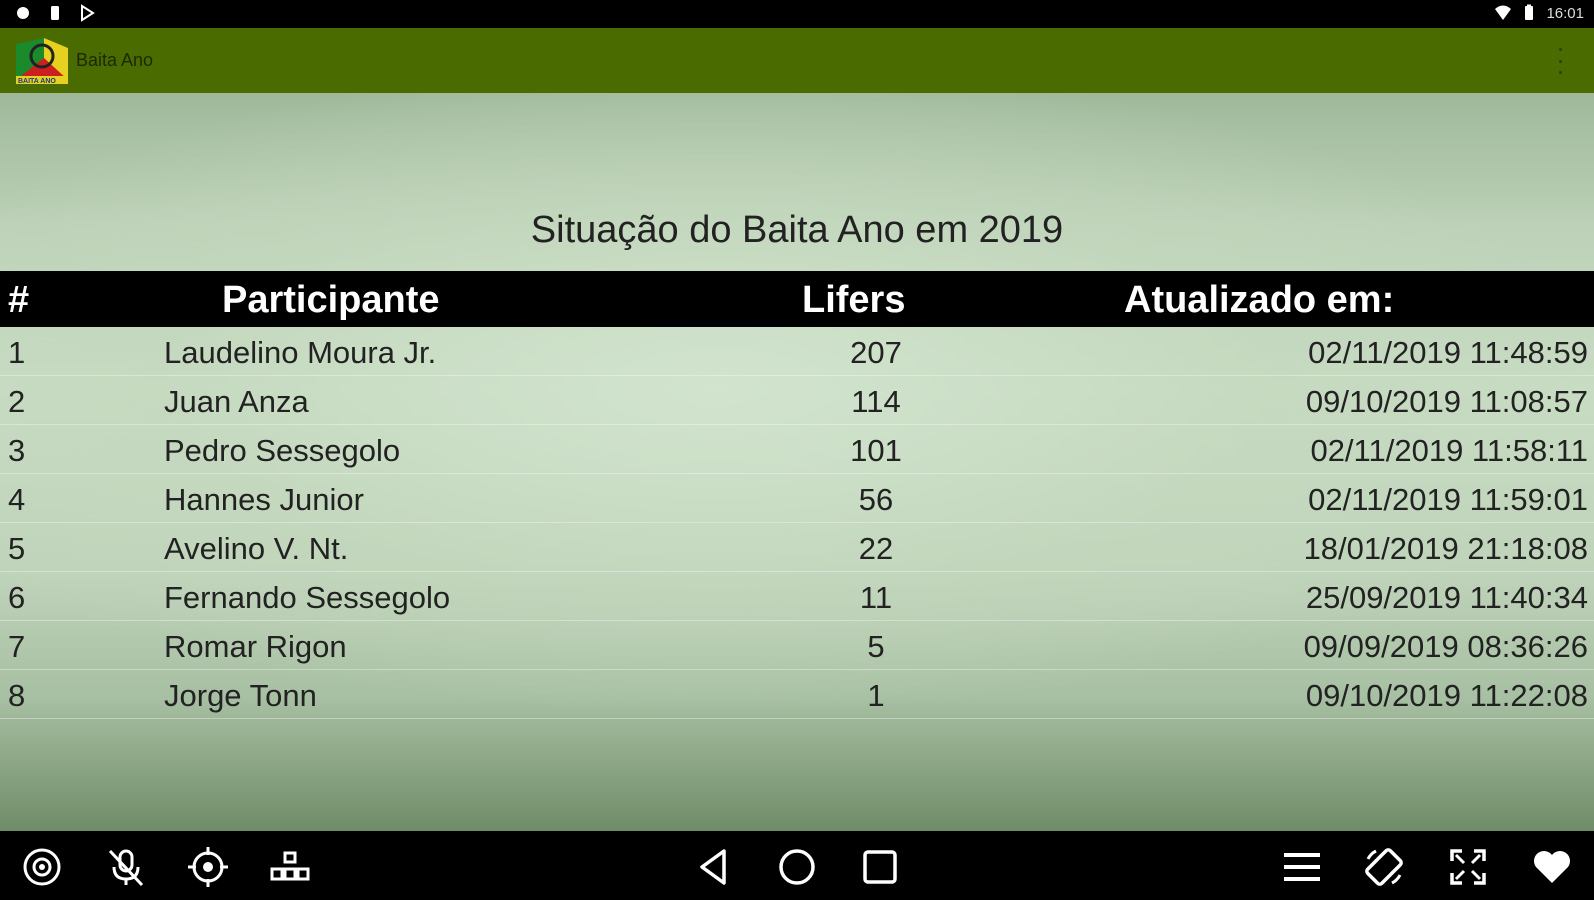 This screenshot has width=1594, height=900. I want to click on table-row: 2 Juan Anza 114 09/10/2019 11:08:57, so click(797, 400).